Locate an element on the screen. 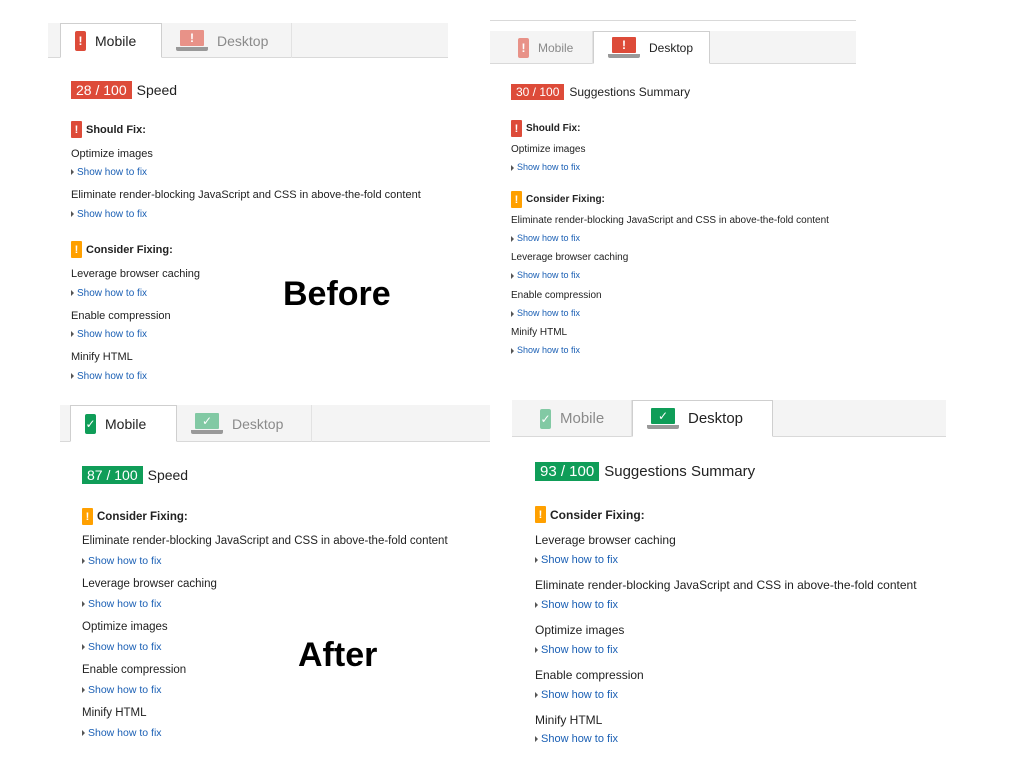  score-badge: 87 / 100 is located at coordinates (112, 475).